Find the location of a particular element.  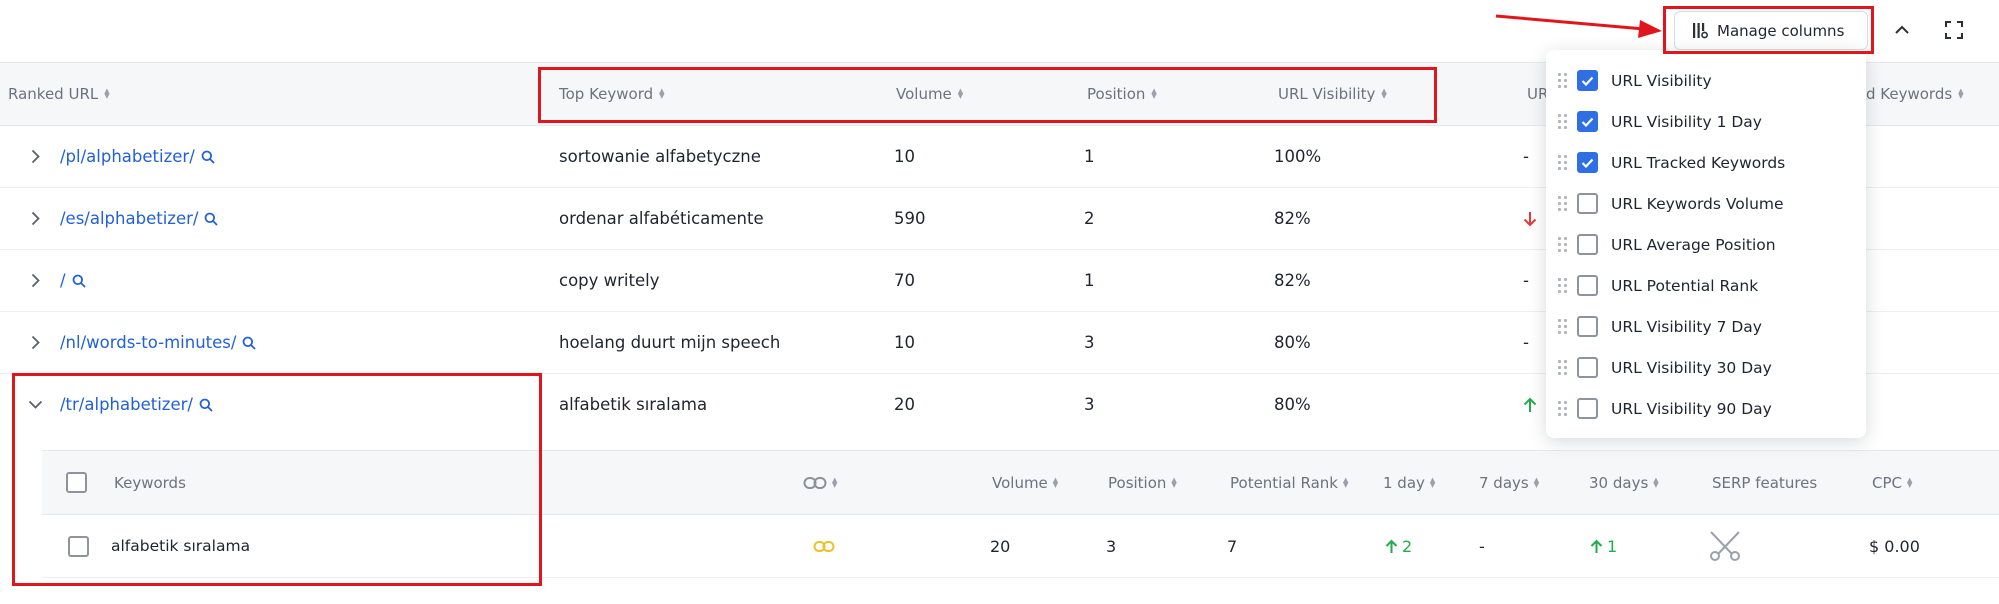

cpc-cell: $ 0.00 is located at coordinates (1894, 546).